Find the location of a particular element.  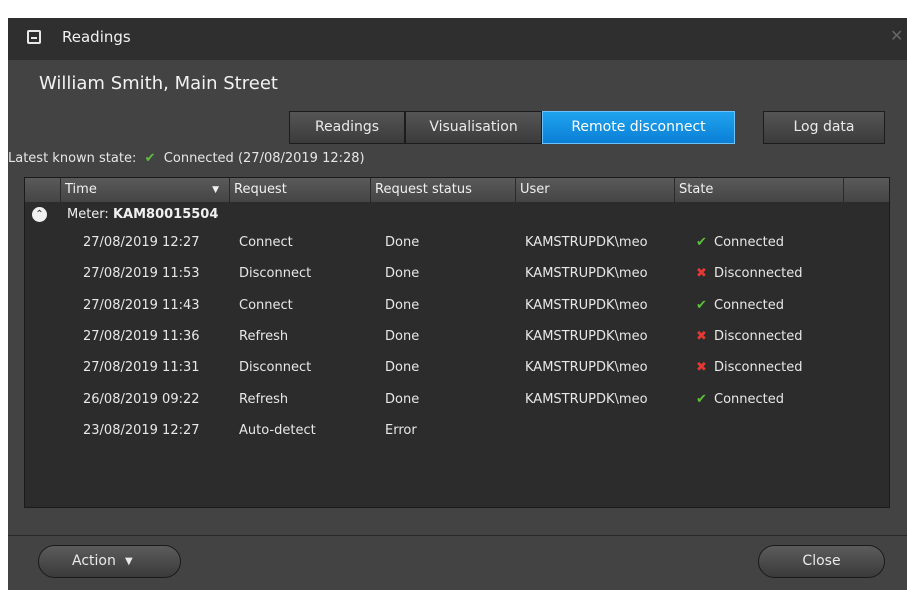

footer-divider is located at coordinates (457, 535).